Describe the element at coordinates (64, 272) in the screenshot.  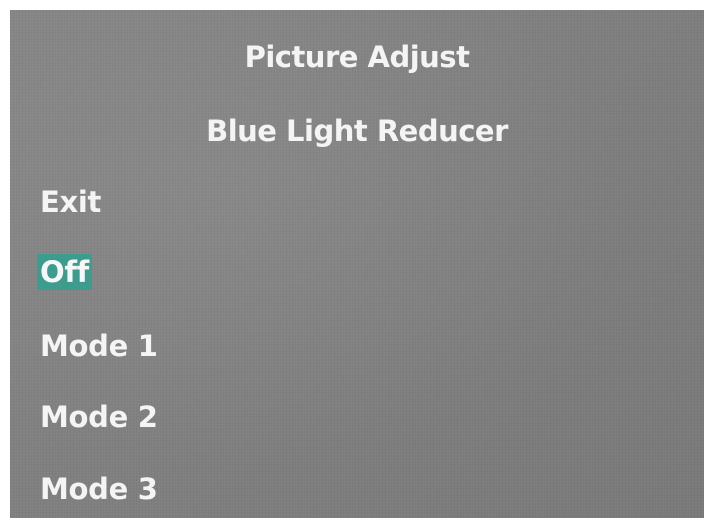
I see `menu-item-off: Off` at that location.